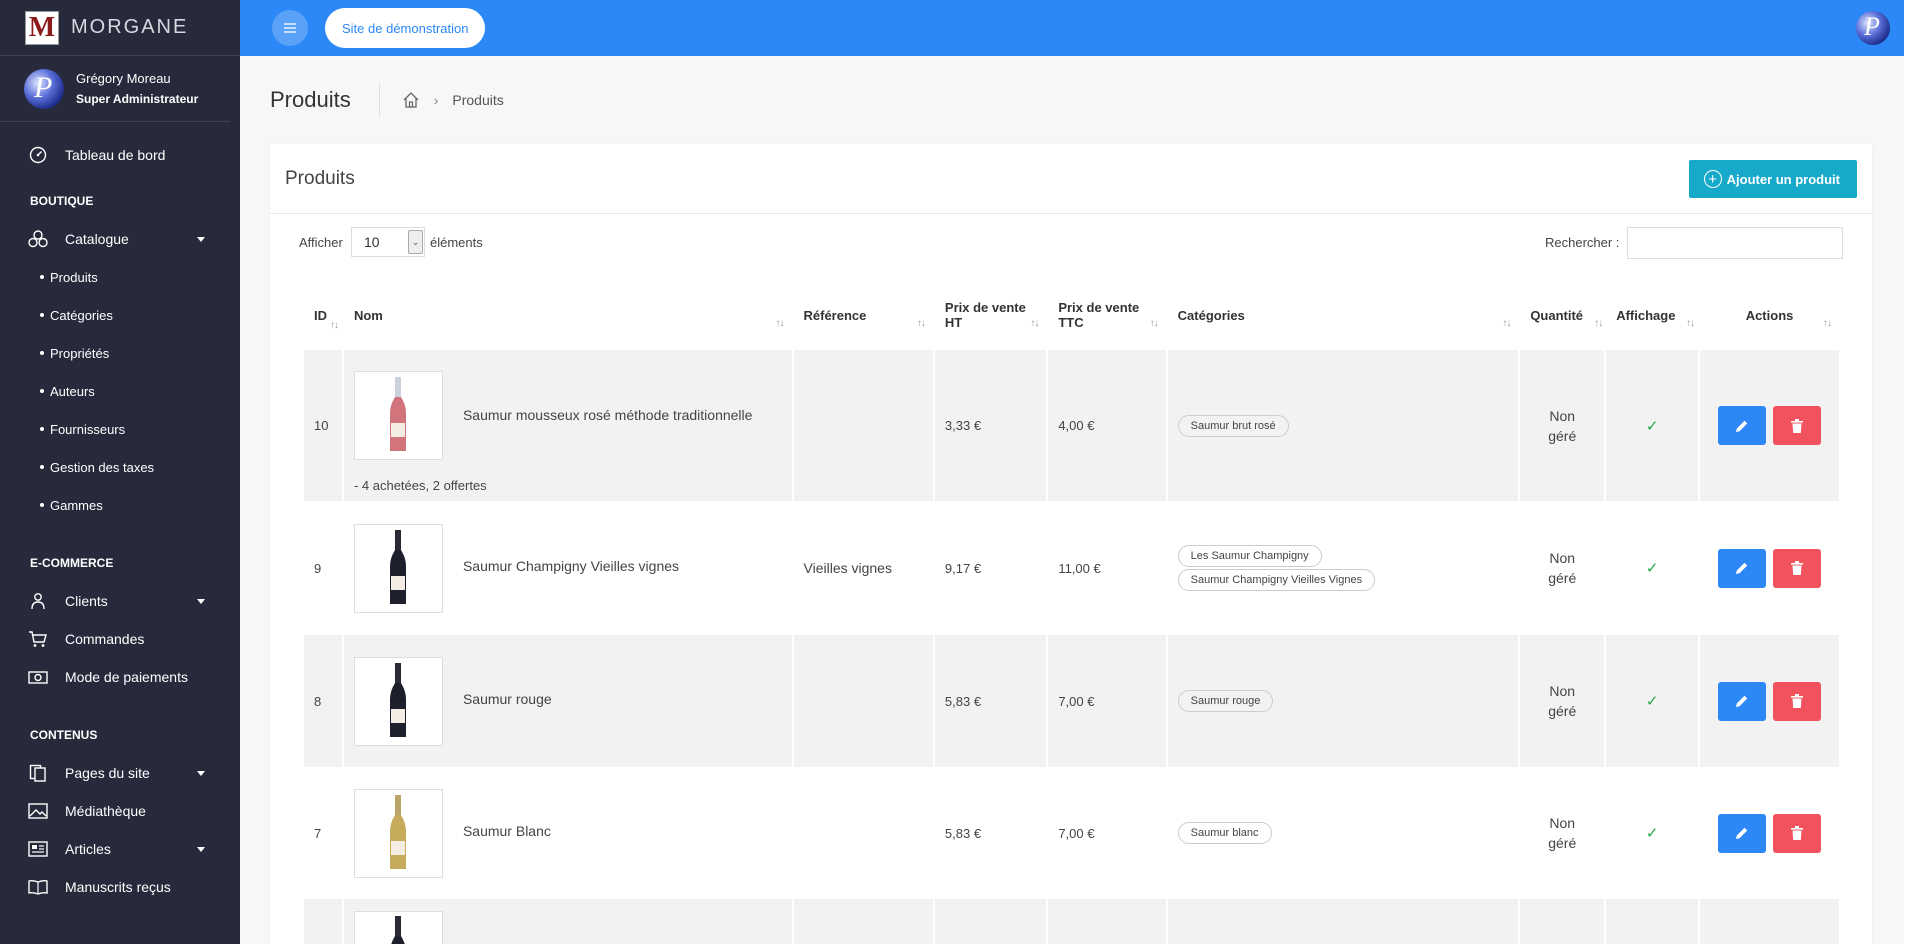 The height and width of the screenshot is (944, 1920). I want to click on sidebar-item-fournisseurs: Fournisseurs, so click(120, 429).